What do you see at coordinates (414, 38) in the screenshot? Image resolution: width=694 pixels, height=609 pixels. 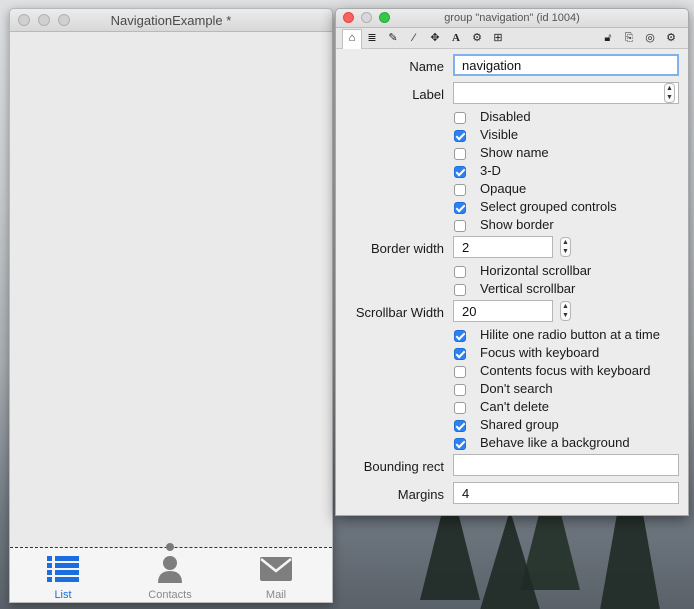 I see `magic-wand-icon: ⁄` at bounding box center [414, 38].